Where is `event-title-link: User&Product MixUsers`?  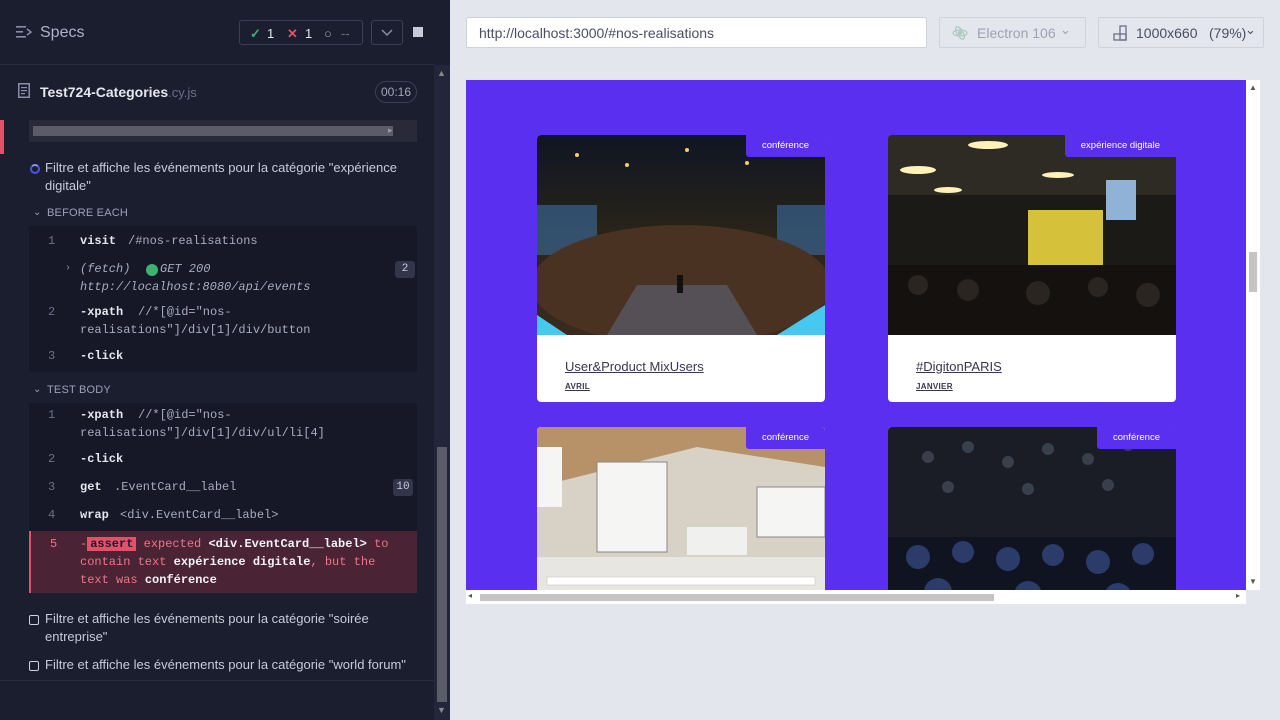
event-title-link: User&Product MixUsers is located at coordinates (634, 366).